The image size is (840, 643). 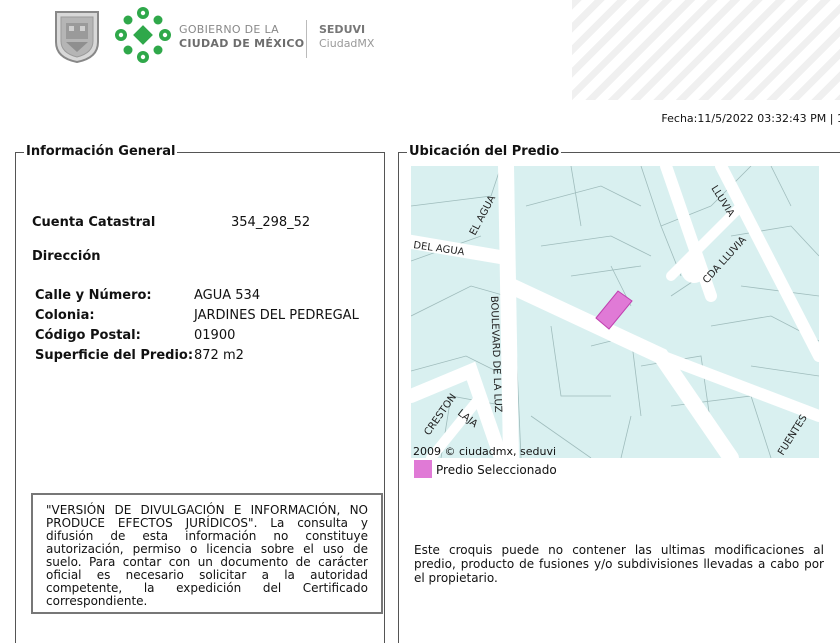 What do you see at coordinates (143, 35) in the screenshot?
I see `cdmx-logo-icon` at bounding box center [143, 35].